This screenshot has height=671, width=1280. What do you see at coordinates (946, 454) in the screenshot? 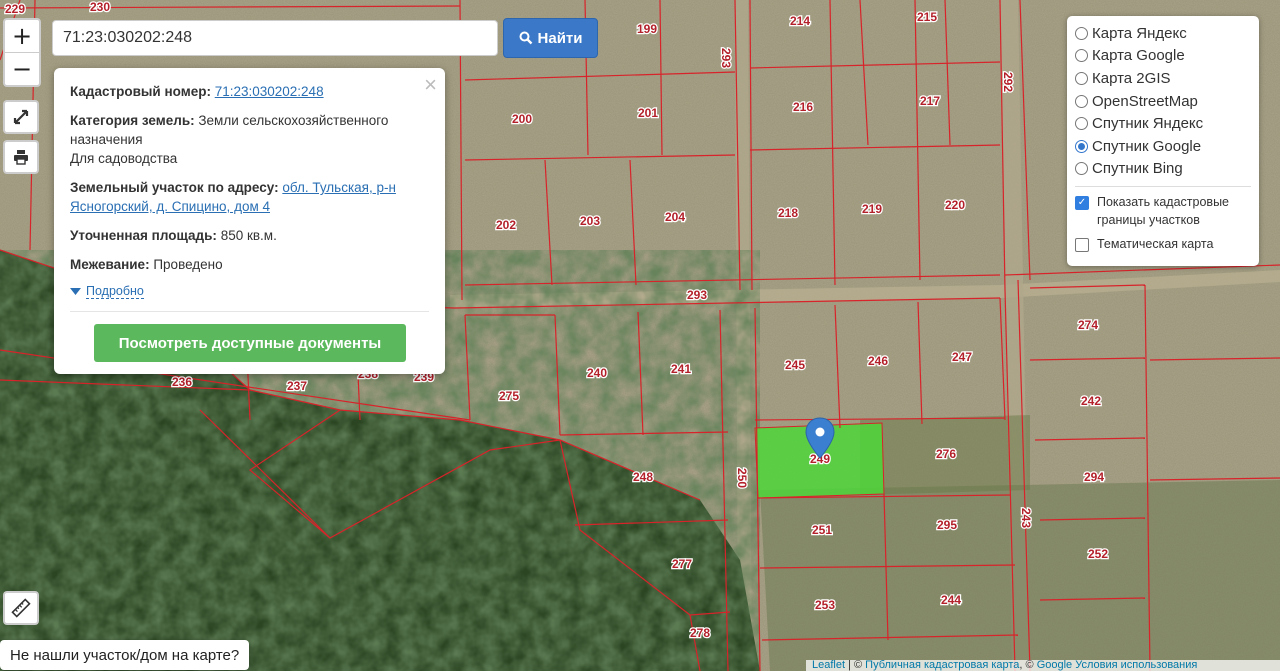
I see `parcel-number-label: 276` at bounding box center [946, 454].